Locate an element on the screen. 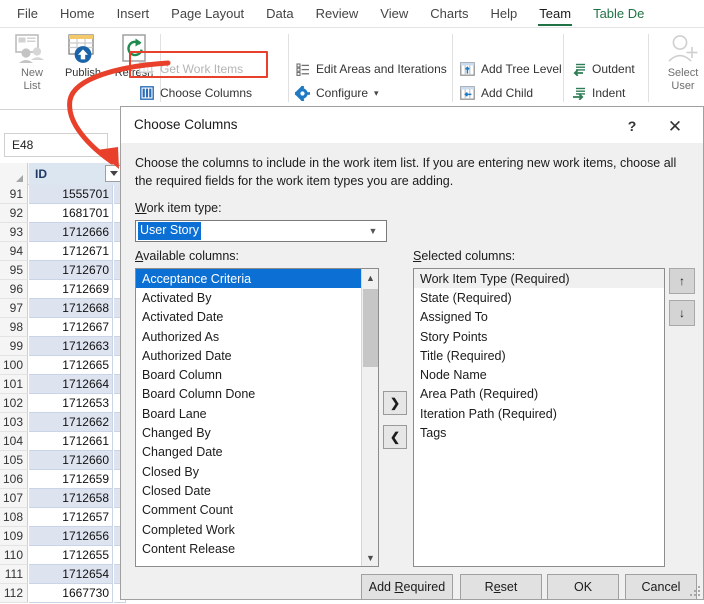 The width and height of the screenshot is (704, 604). table-row: 1712670 is located at coordinates (71, 270).